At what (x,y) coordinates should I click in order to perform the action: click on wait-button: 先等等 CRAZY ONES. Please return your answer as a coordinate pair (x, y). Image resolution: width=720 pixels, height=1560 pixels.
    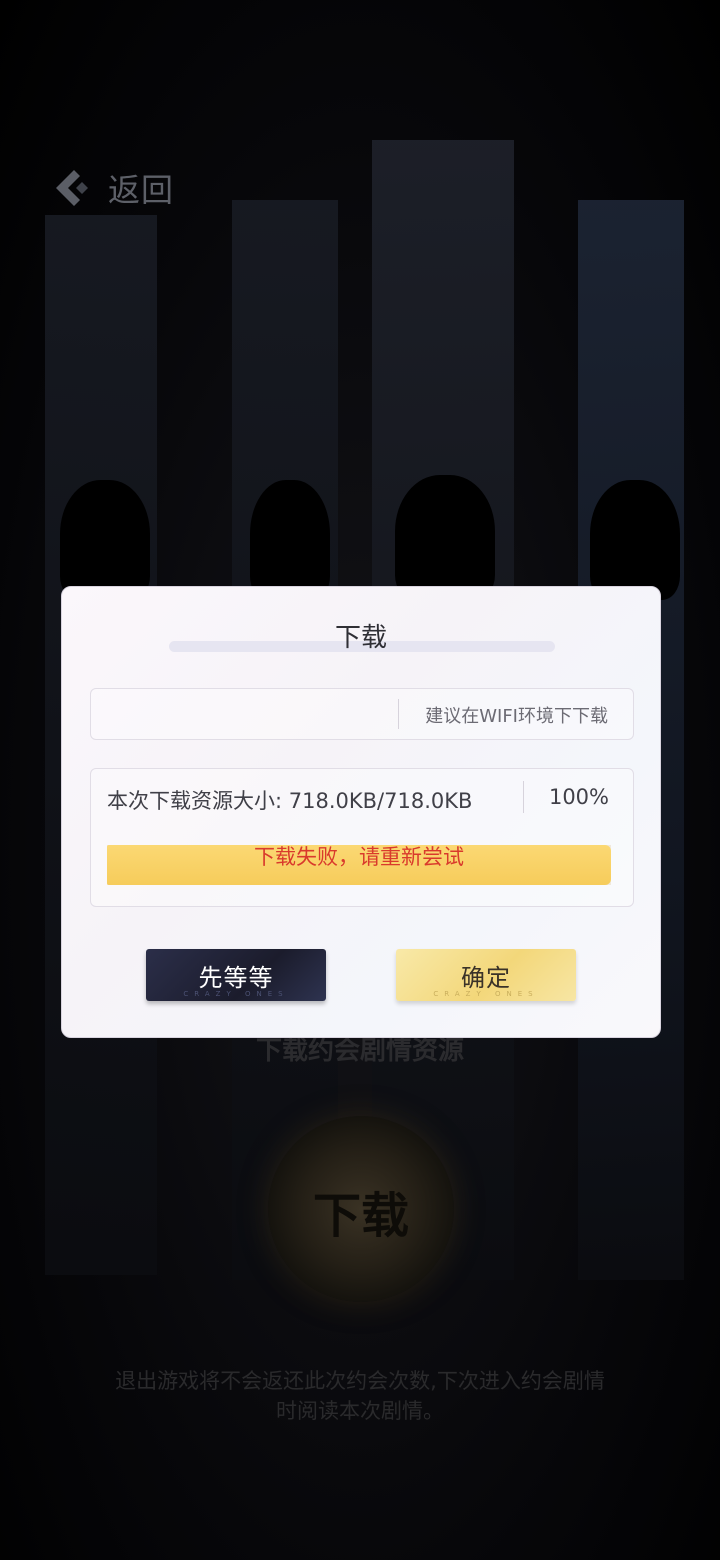
    Looking at the image, I should click on (236, 975).